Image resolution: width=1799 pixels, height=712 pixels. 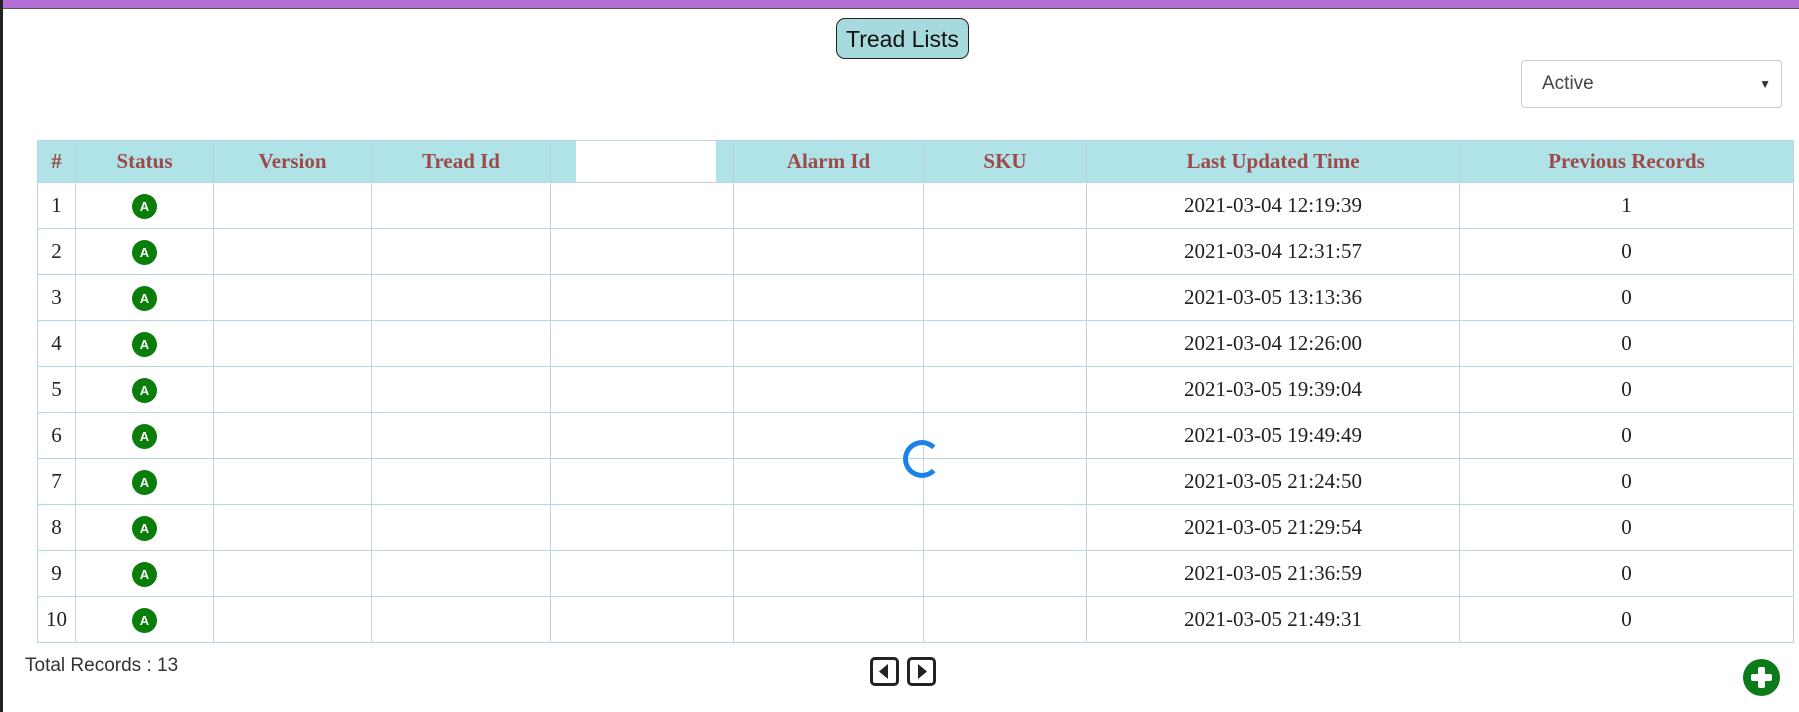 I want to click on last-updated-cell: 2021-03-04 12:26:00, so click(x=1273, y=343).